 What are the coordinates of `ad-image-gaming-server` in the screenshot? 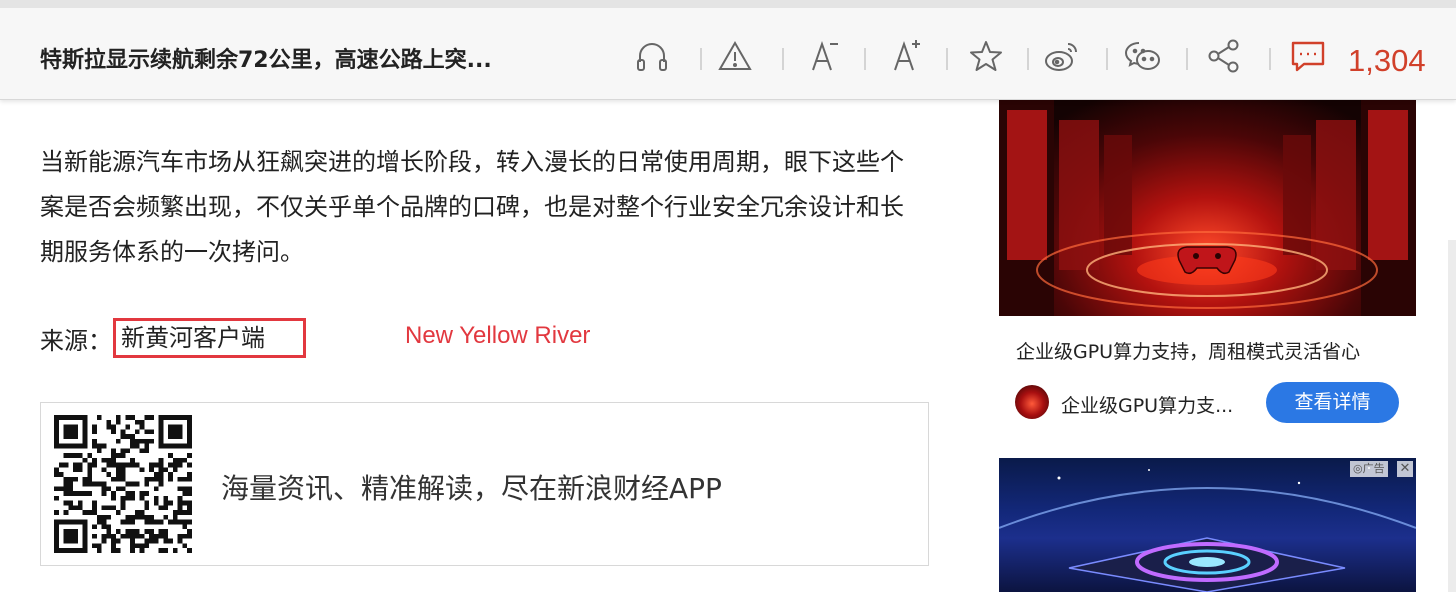 It's located at (1207, 208).